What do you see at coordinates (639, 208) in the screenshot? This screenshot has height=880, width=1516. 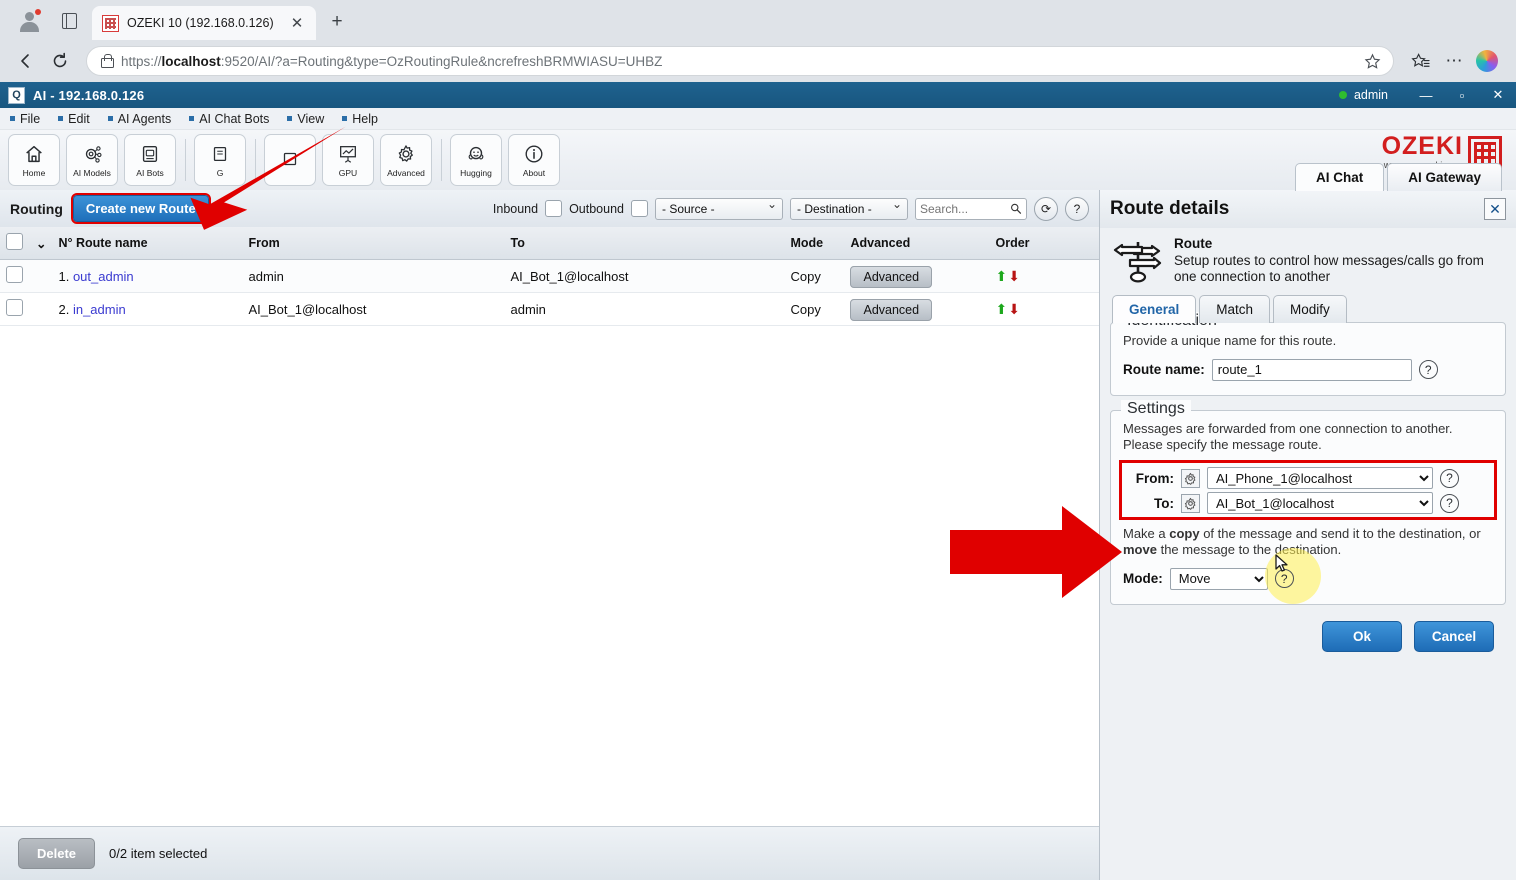 I see `outbound-checkbox` at bounding box center [639, 208].